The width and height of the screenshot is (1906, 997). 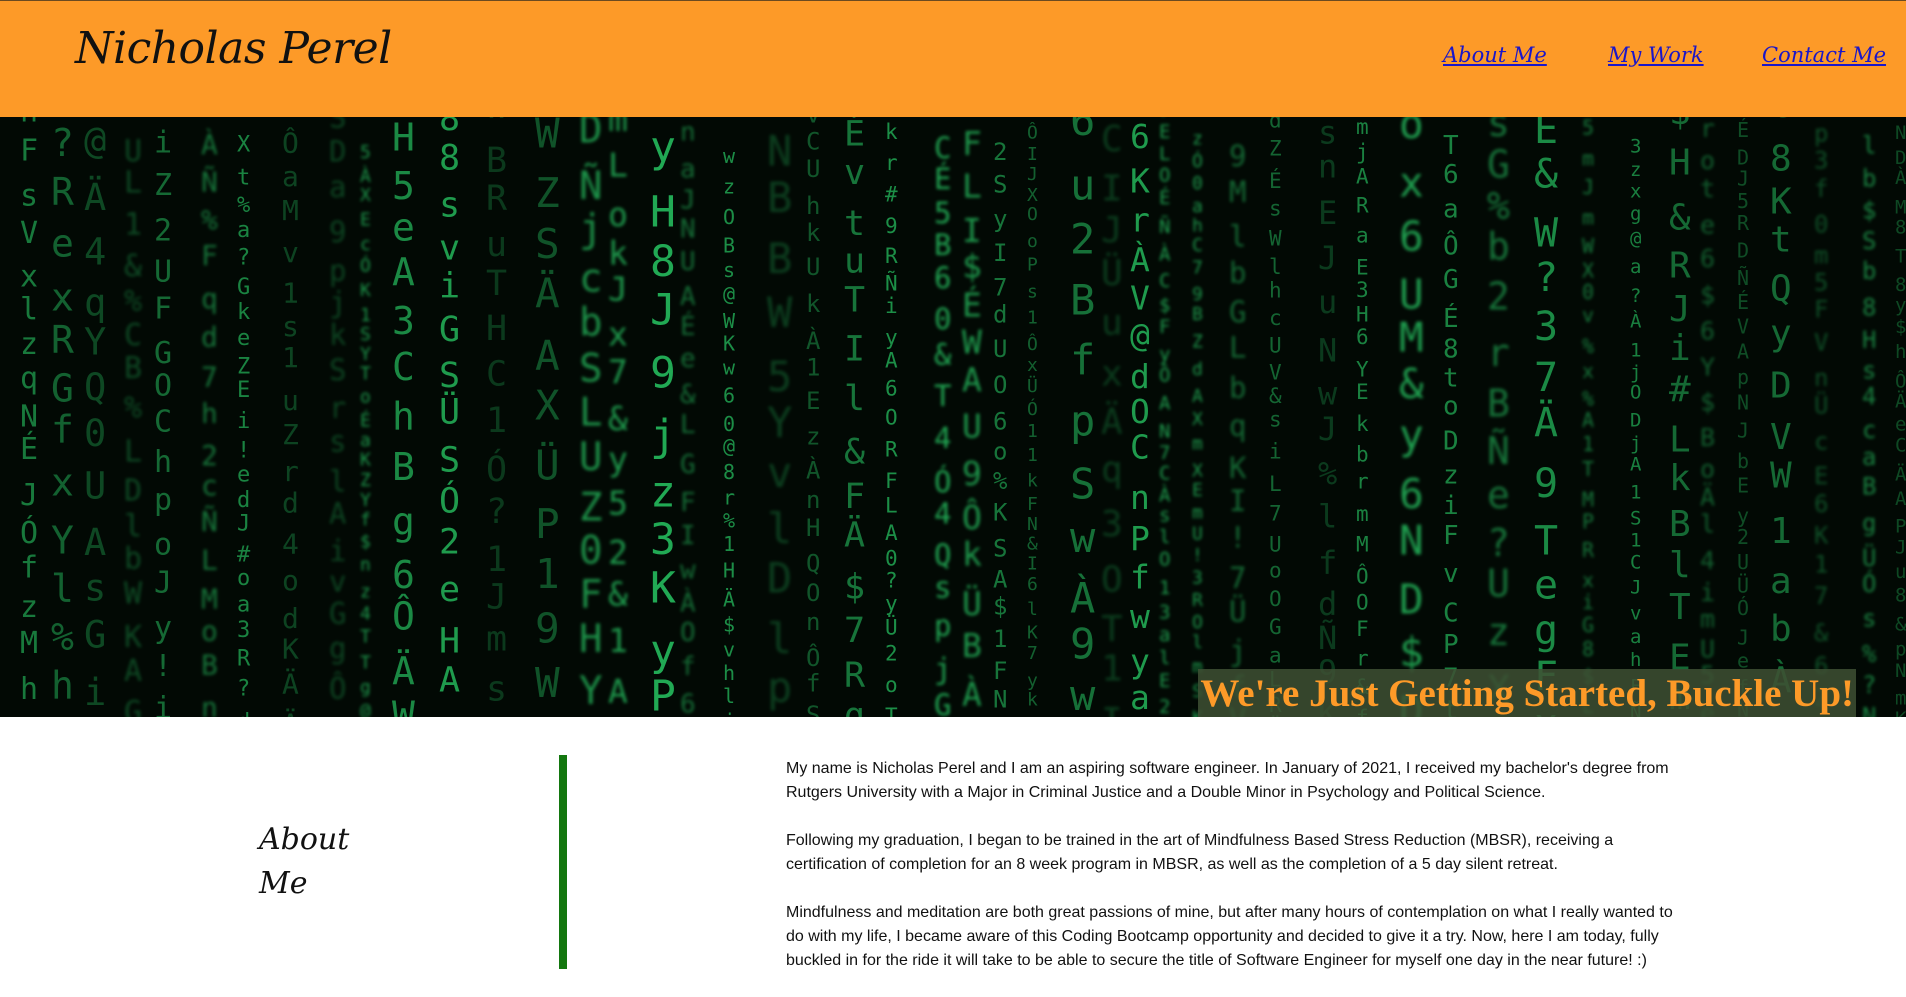 What do you see at coordinates (590, 413) in the screenshot?
I see `svg-text: L` at bounding box center [590, 413].